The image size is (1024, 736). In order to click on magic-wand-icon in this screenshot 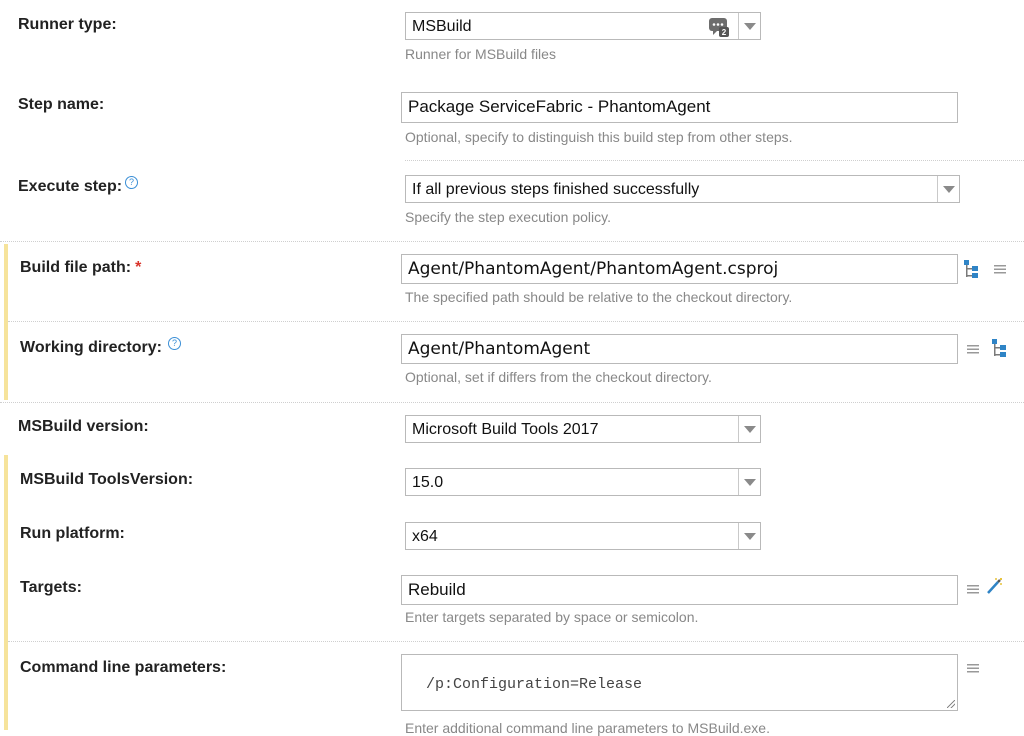, I will do `click(994, 586)`.